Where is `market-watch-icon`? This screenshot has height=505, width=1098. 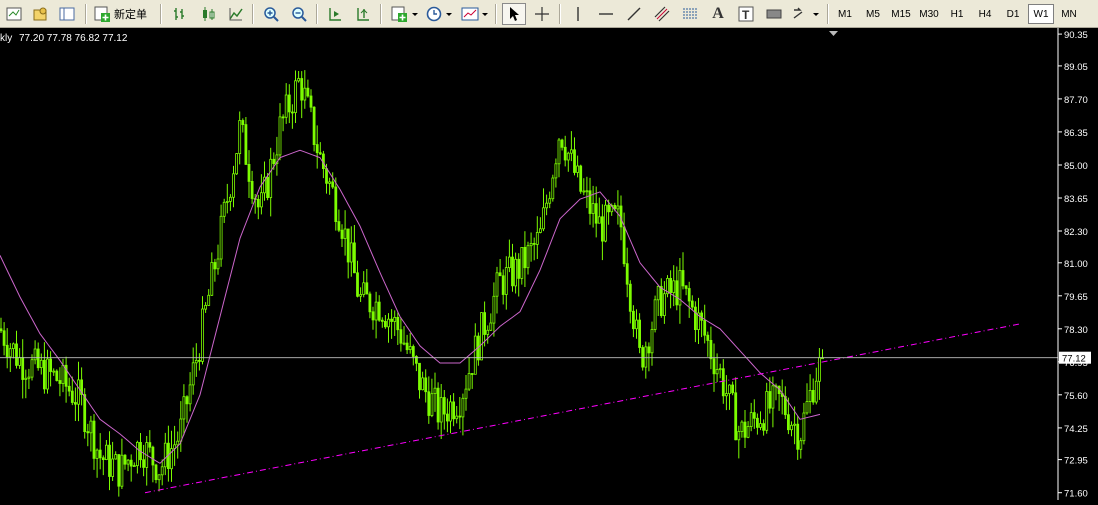
market-watch-icon is located at coordinates (67, 14).